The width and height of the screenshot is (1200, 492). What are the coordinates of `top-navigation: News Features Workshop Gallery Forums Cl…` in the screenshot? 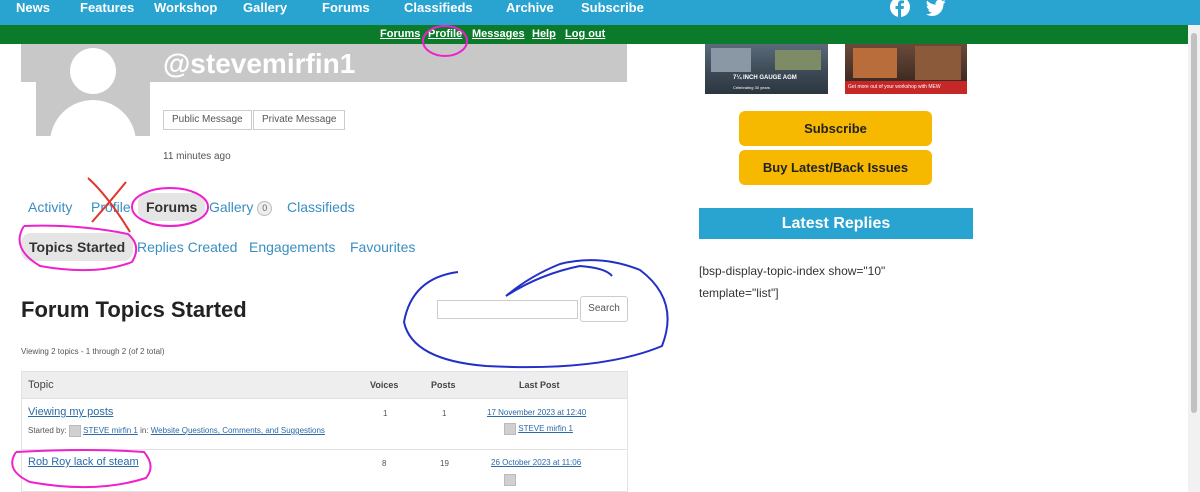 It's located at (600, 12).